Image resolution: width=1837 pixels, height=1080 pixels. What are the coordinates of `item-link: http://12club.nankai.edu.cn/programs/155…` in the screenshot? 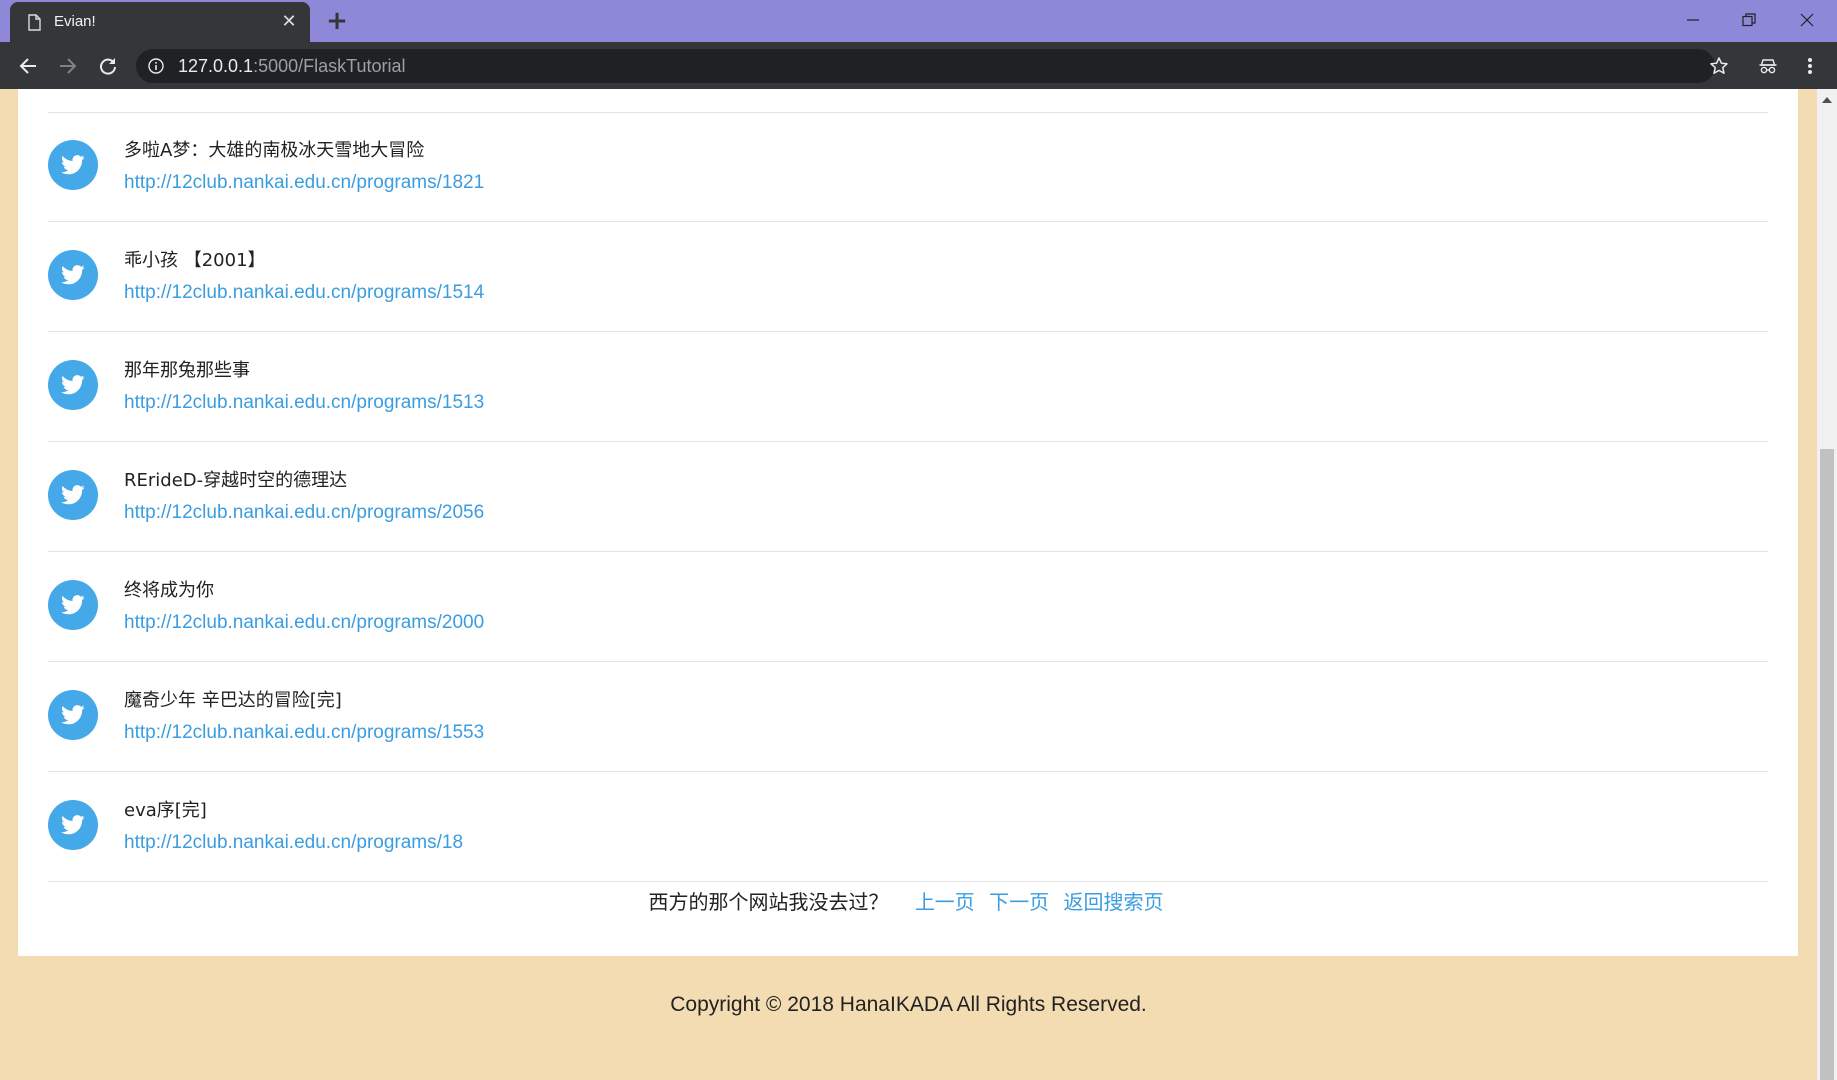 It's located at (304, 733).